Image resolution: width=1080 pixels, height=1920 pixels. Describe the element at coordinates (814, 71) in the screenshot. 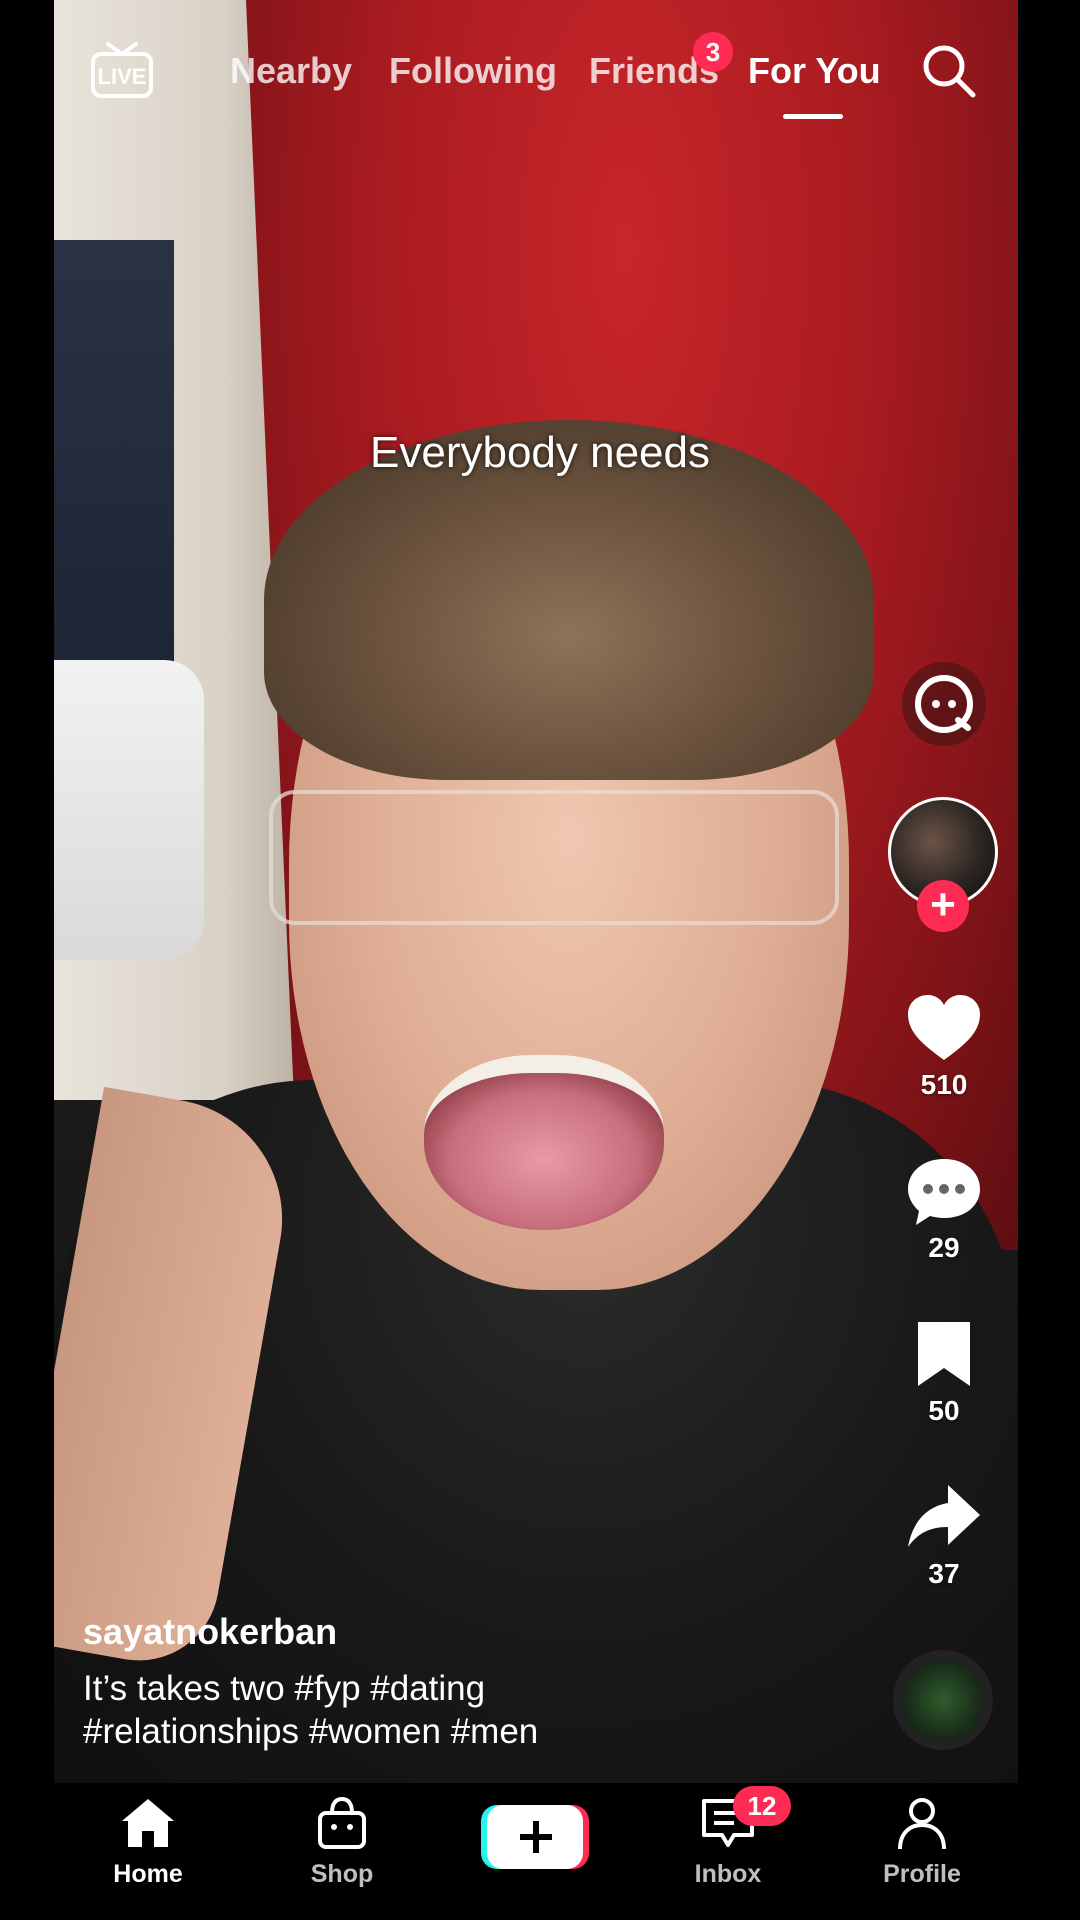

I see `tab-for-you: For You` at that location.